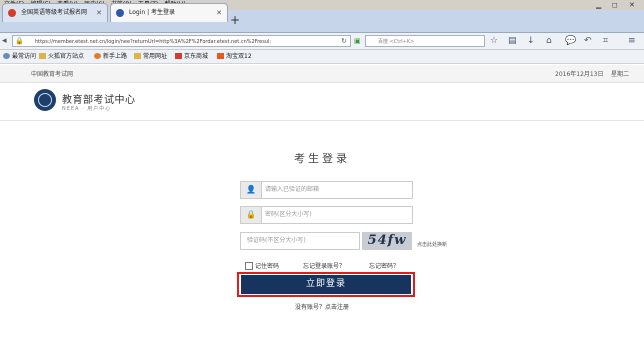 The image size is (644, 341). I want to click on library-icon: ▤, so click(512, 41).